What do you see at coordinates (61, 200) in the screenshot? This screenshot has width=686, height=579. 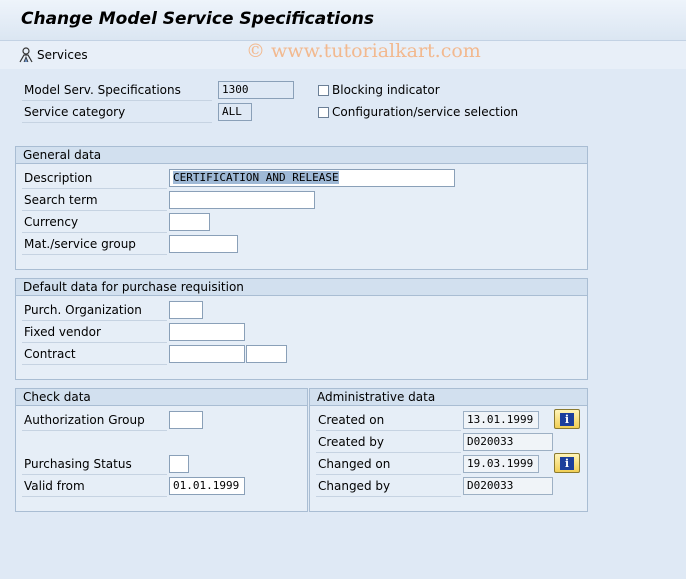 I see `search-term-label: Search term` at bounding box center [61, 200].